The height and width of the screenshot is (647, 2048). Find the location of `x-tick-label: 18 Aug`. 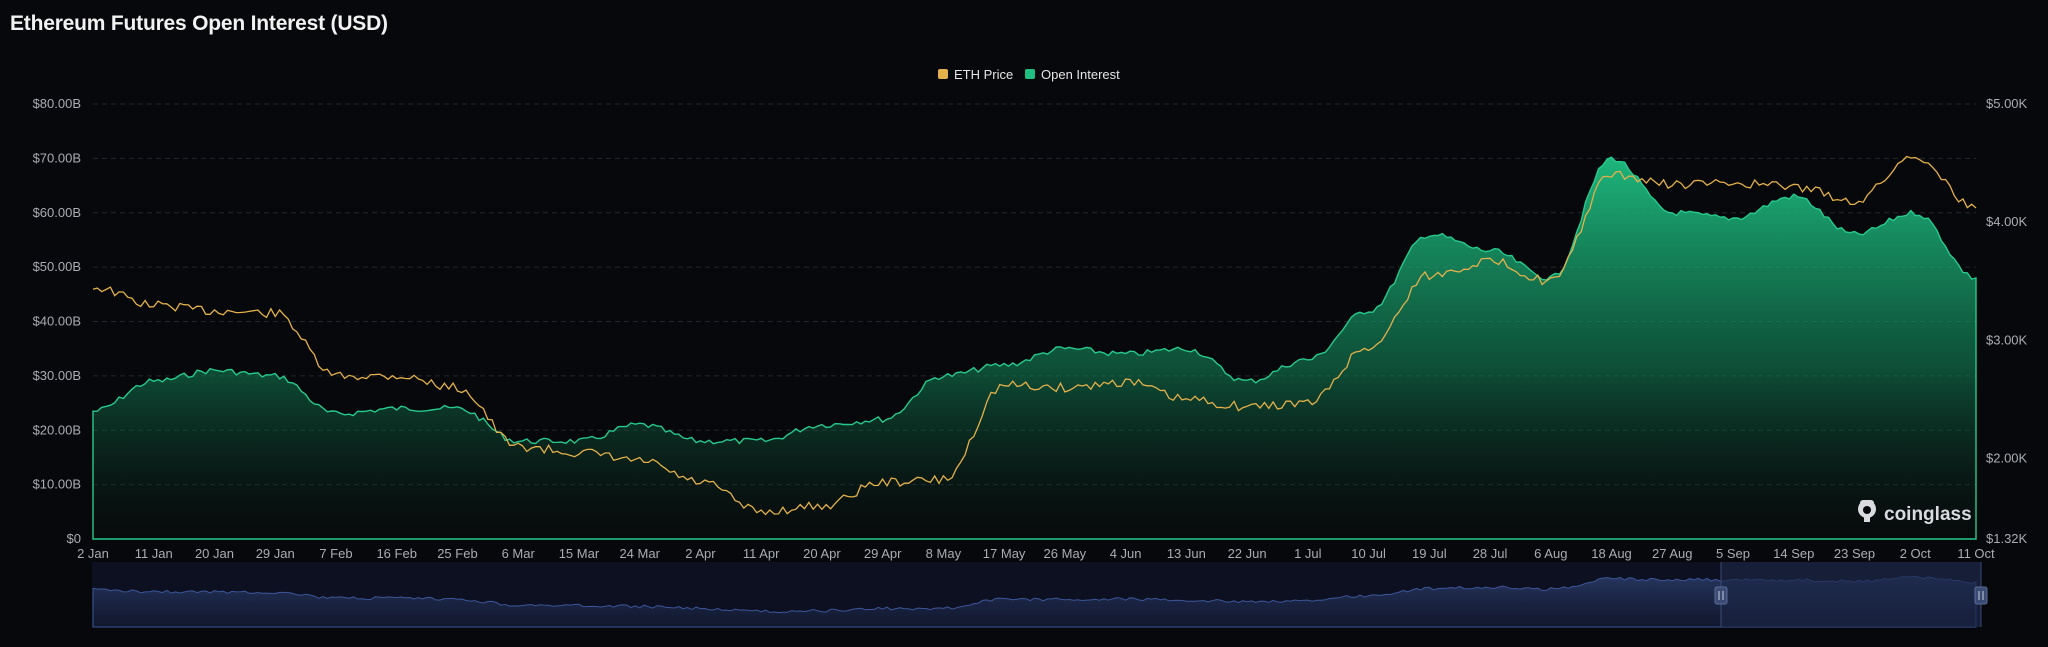

x-tick-label: 18 Aug is located at coordinates (1611, 553).